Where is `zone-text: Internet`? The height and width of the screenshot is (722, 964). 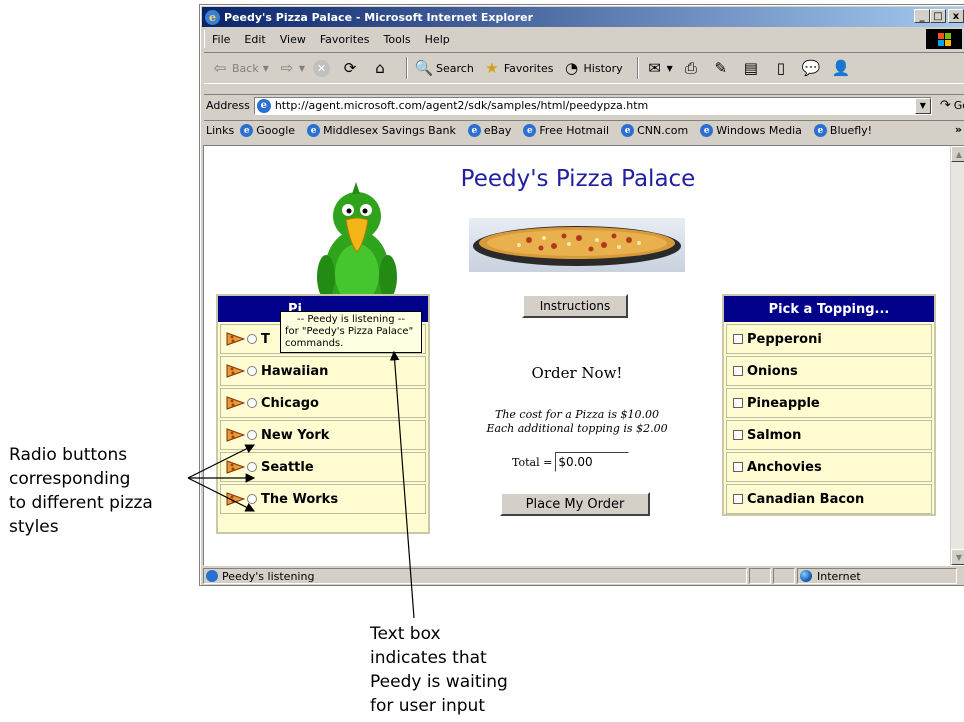
zone-text: Internet is located at coordinates (839, 576).